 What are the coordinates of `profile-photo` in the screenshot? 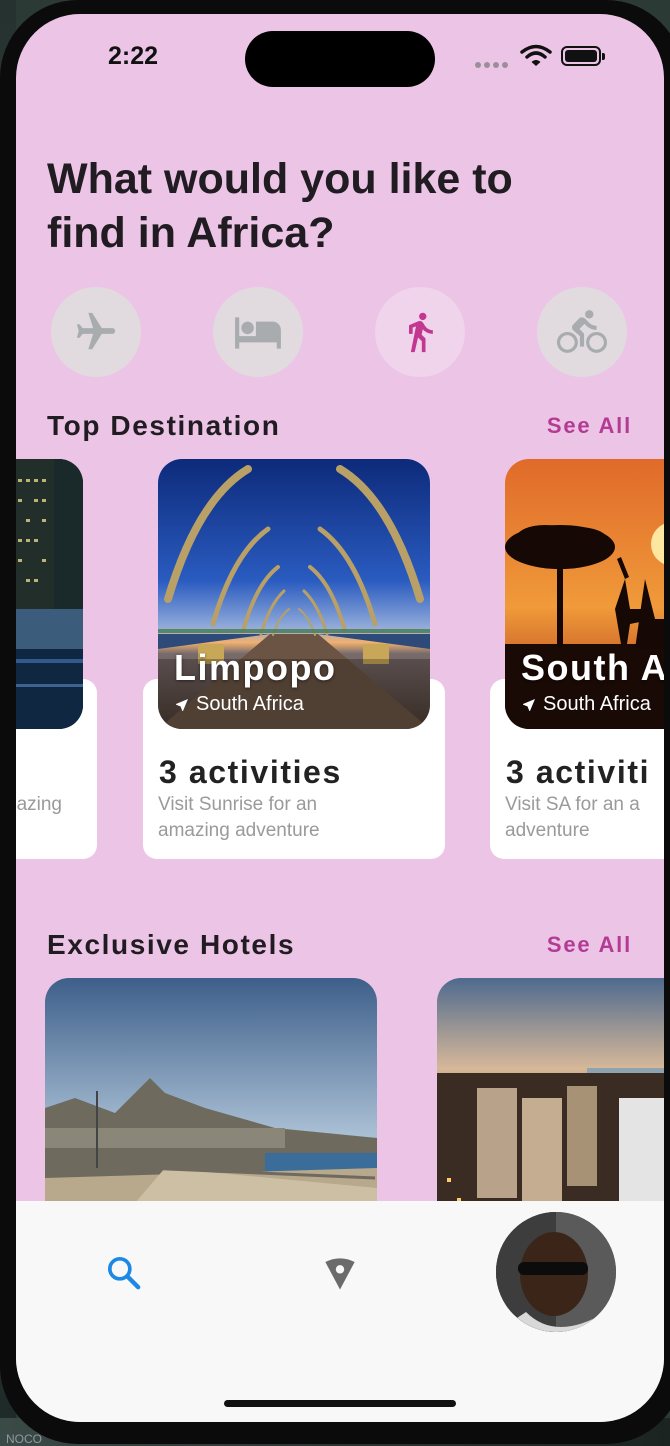 It's located at (556, 1272).